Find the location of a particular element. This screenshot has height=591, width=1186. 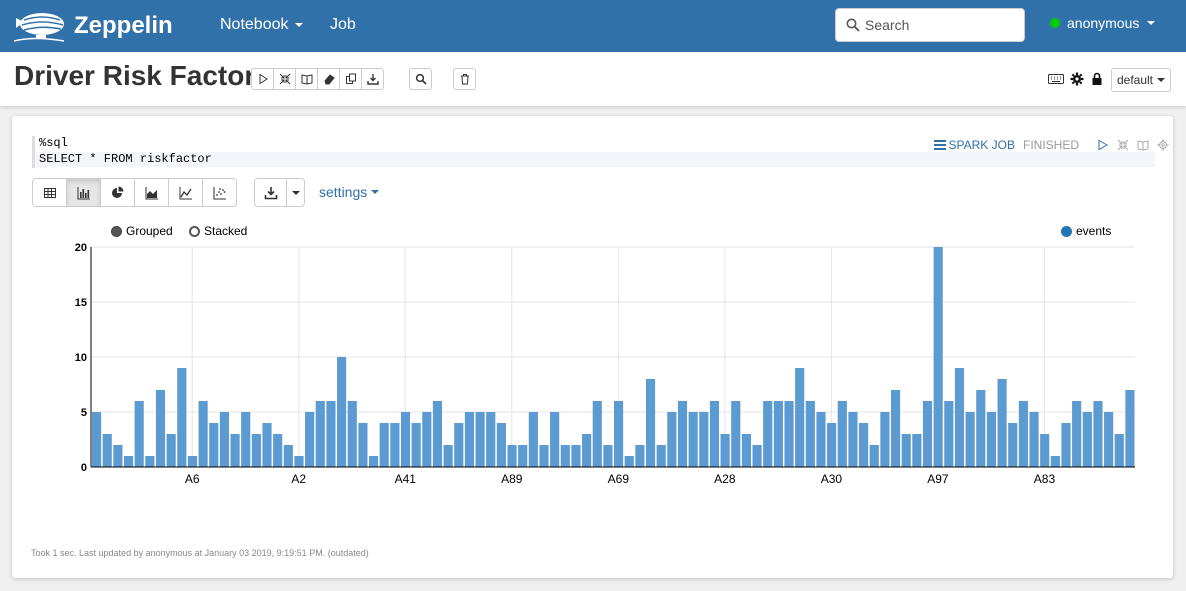

search-code-button is located at coordinates (420, 79).